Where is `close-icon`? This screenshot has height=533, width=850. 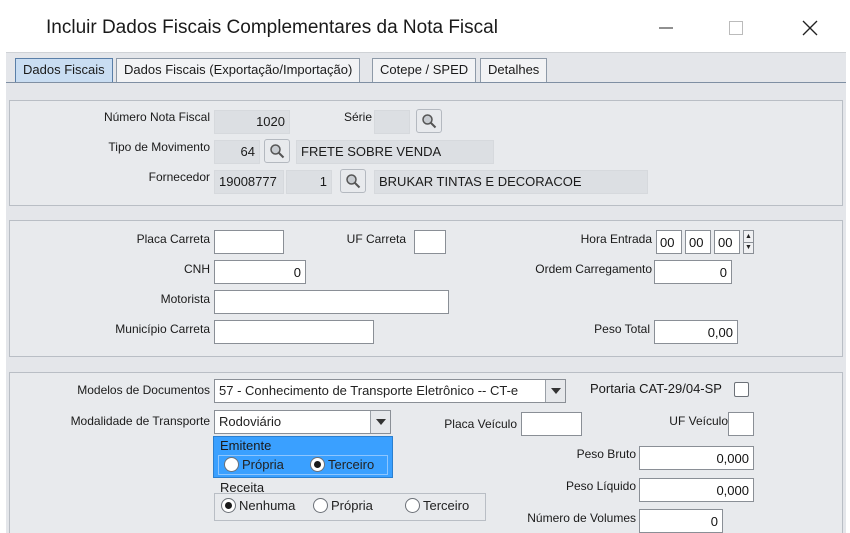 close-icon is located at coordinates (810, 28).